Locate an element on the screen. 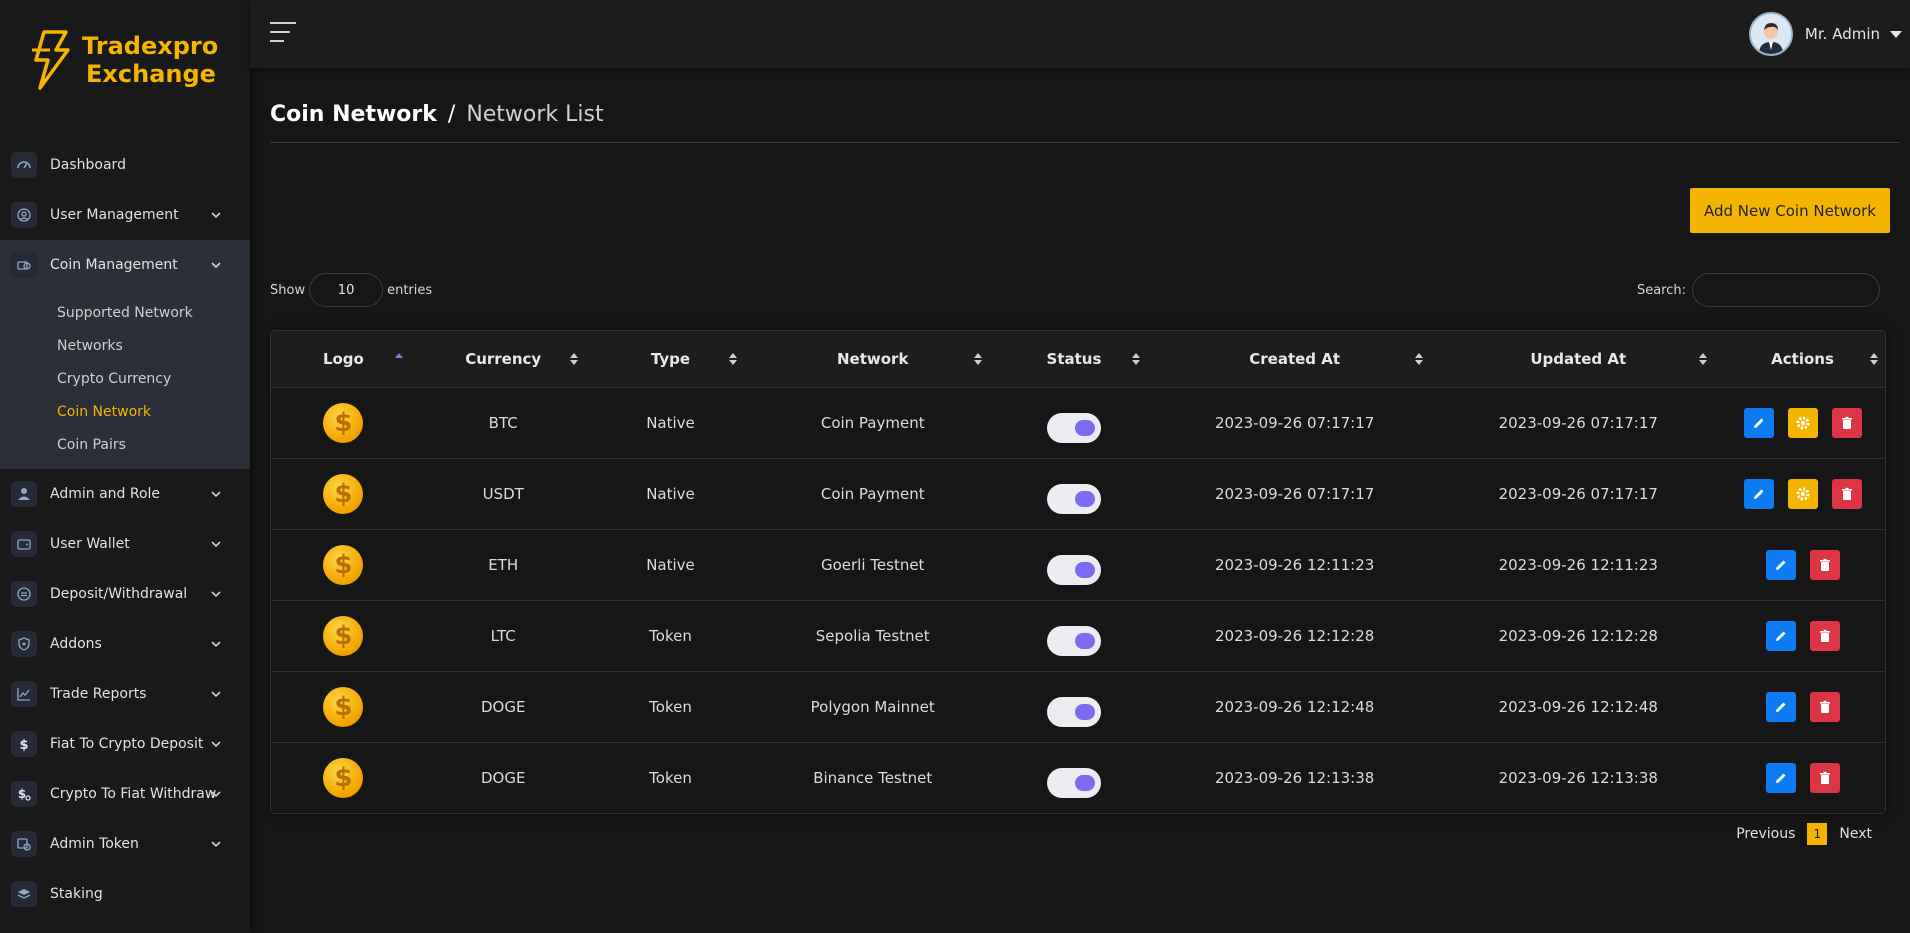 The image size is (1910, 933). entries-select is located at coordinates (346, 290).